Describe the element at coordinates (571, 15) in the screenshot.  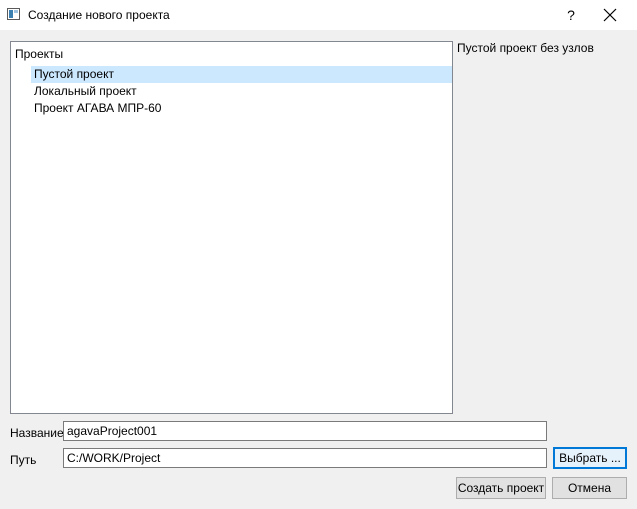
I see `help-button: ?` at that location.